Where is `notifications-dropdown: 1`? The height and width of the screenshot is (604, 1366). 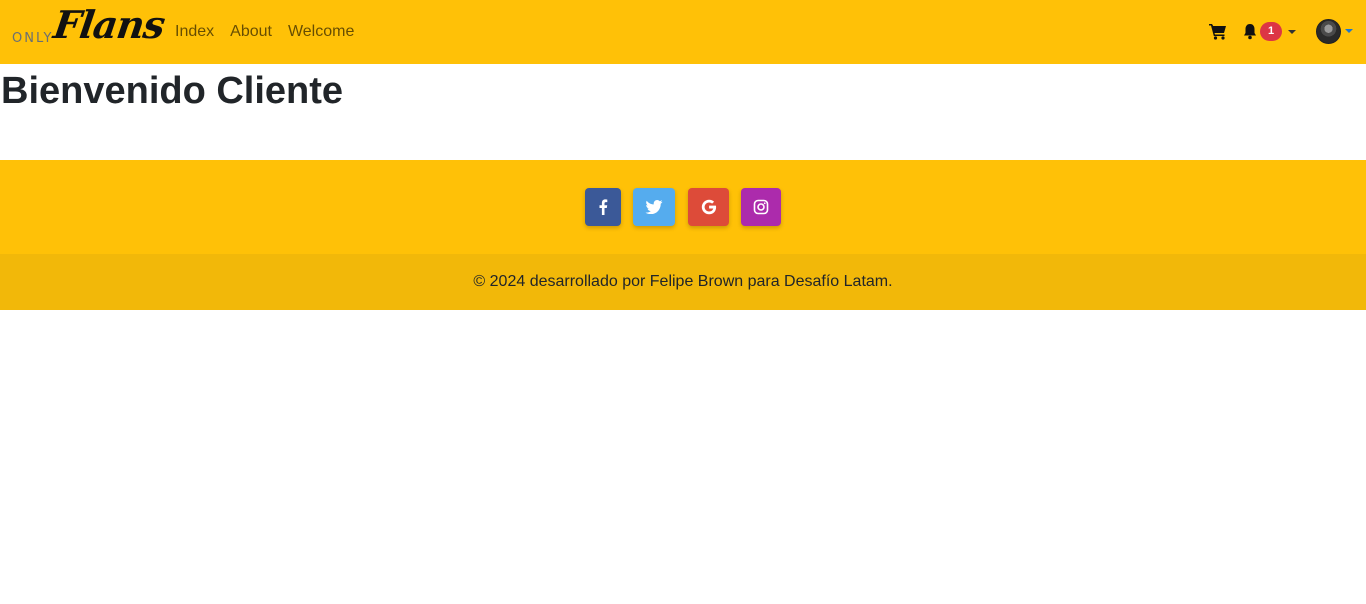 notifications-dropdown: 1 is located at coordinates (1273, 32).